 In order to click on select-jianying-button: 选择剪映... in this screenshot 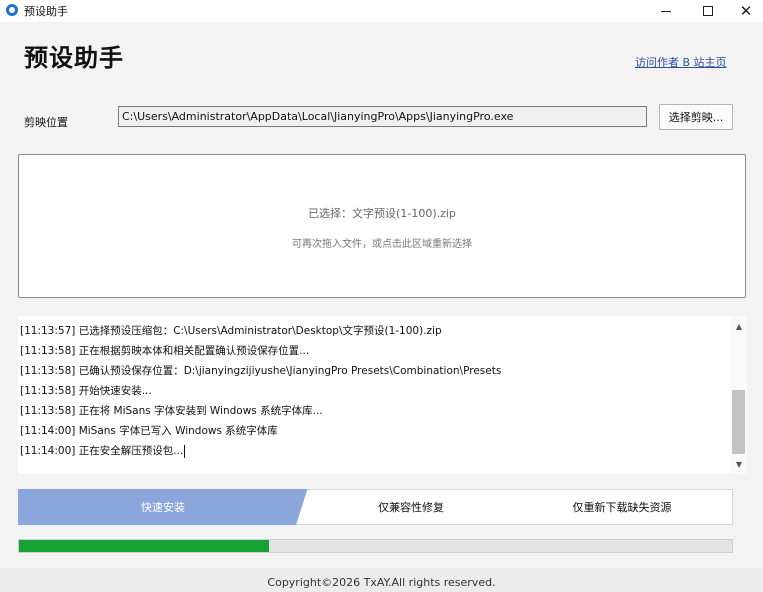, I will do `click(696, 117)`.